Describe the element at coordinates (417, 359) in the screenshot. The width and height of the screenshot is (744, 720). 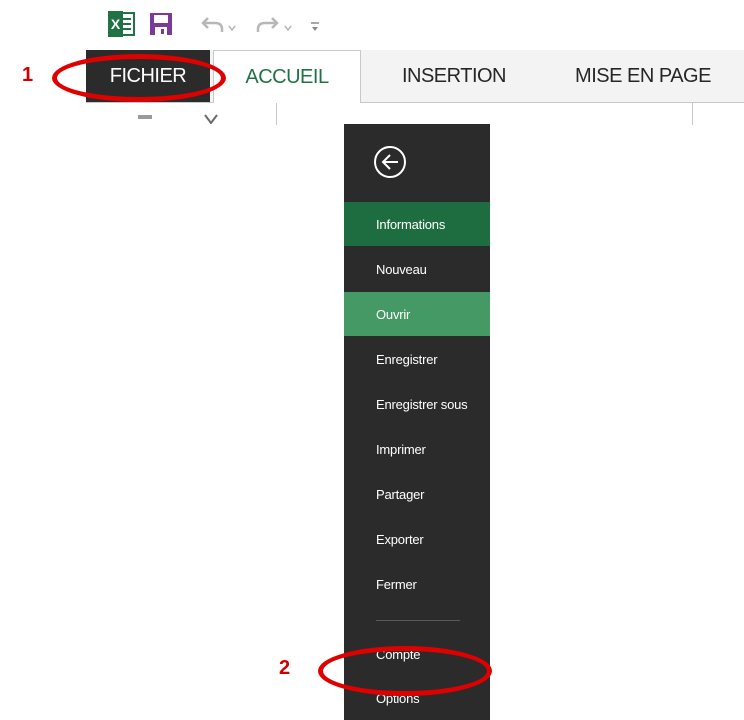
I see `menu-item-enregistrer: Enregistrer` at that location.